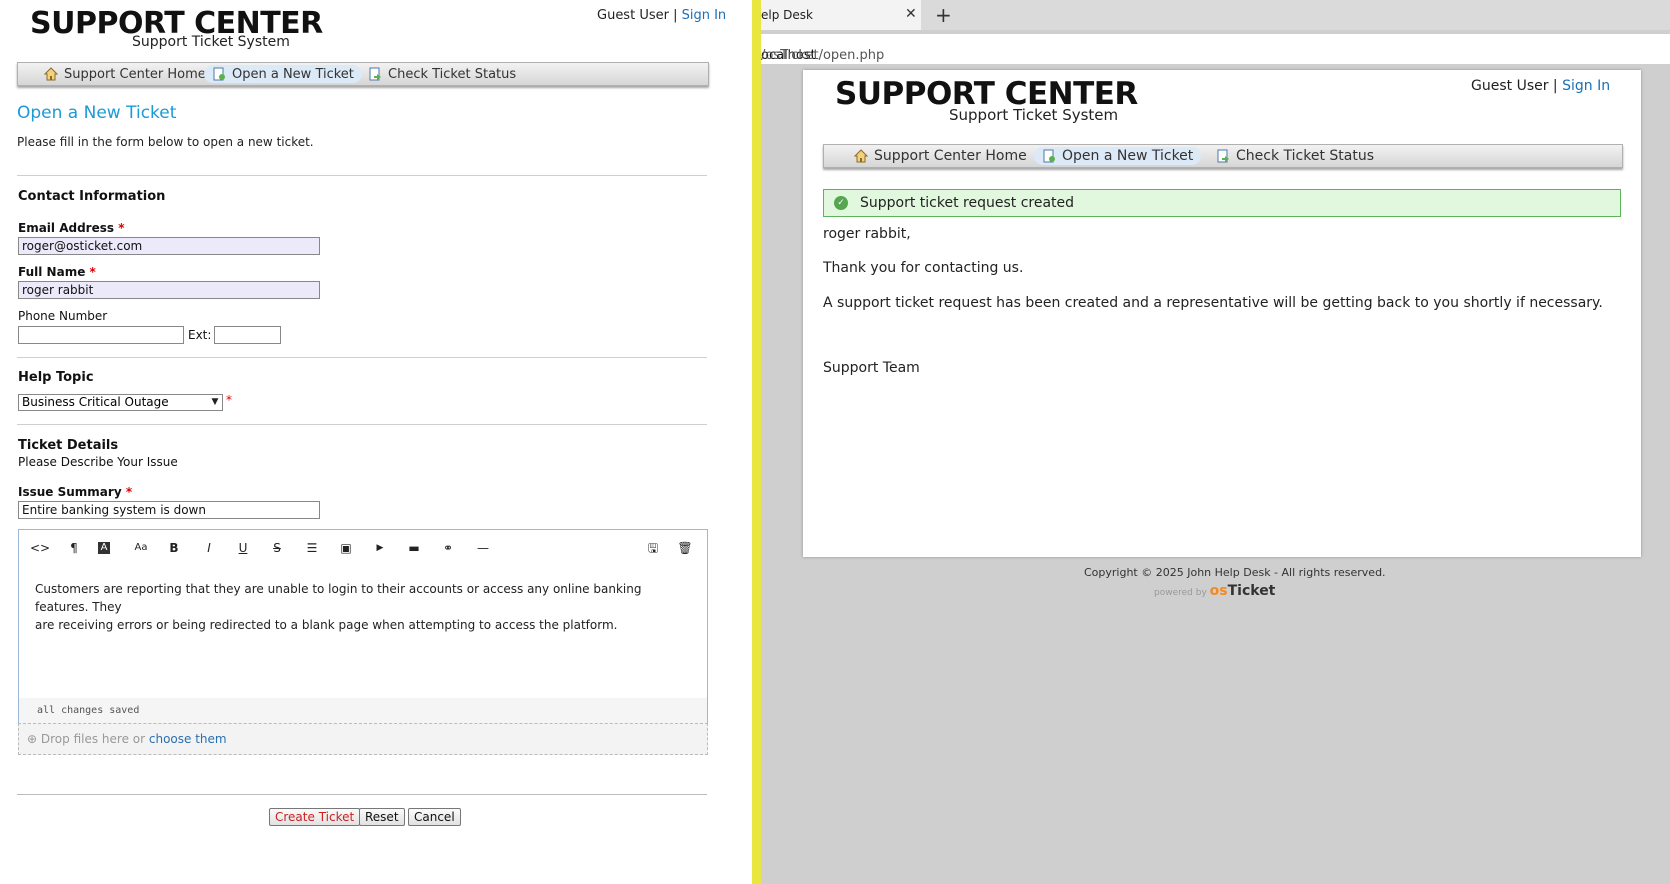  What do you see at coordinates (1180, 593) in the screenshot?
I see `powered-by-label: powered by` at bounding box center [1180, 593].